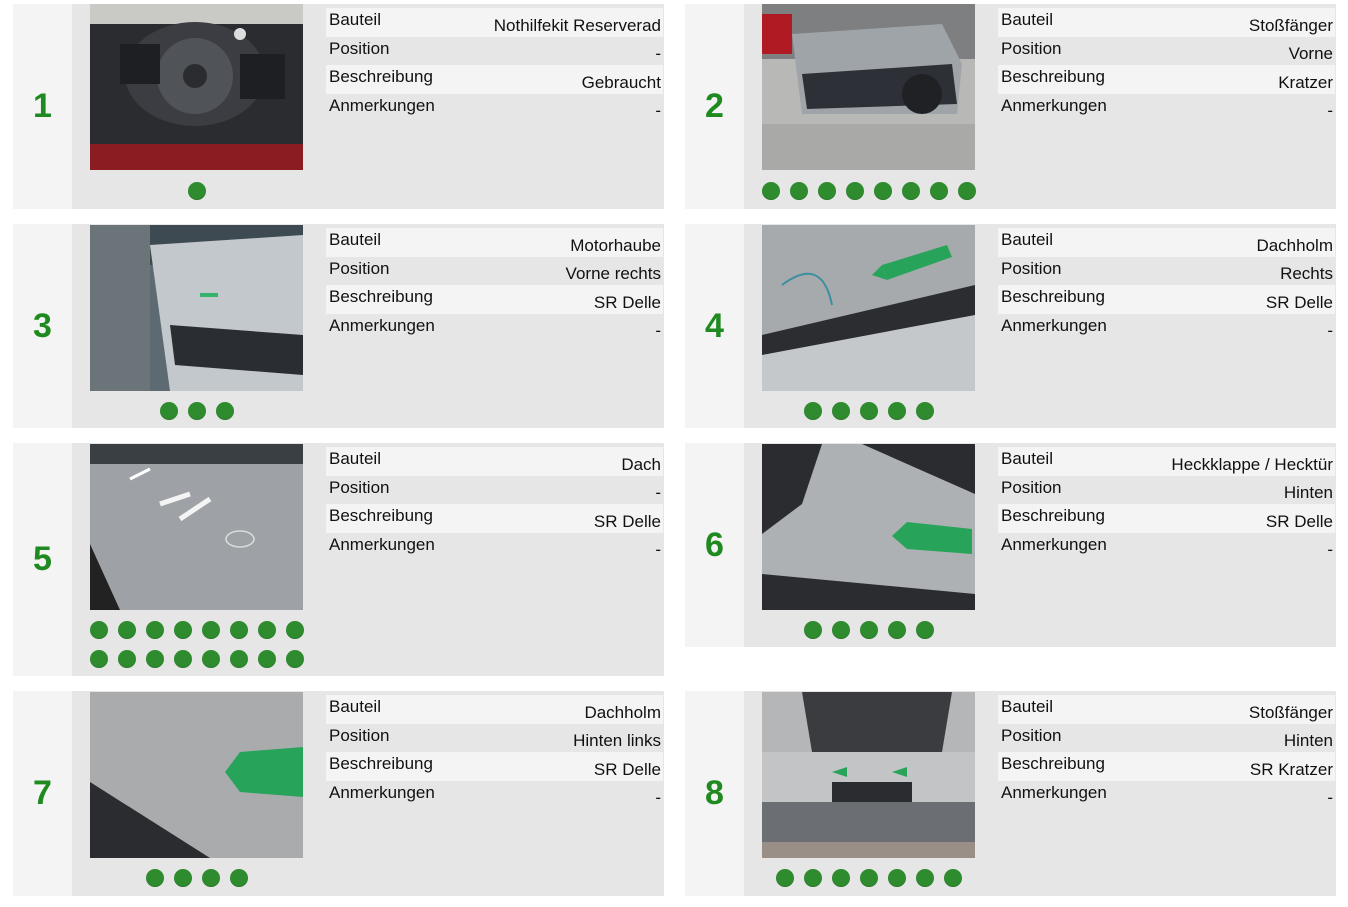 The width and height of the screenshot is (1348, 907). I want to click on value-anmerkungen: -, so click(1330, 330).